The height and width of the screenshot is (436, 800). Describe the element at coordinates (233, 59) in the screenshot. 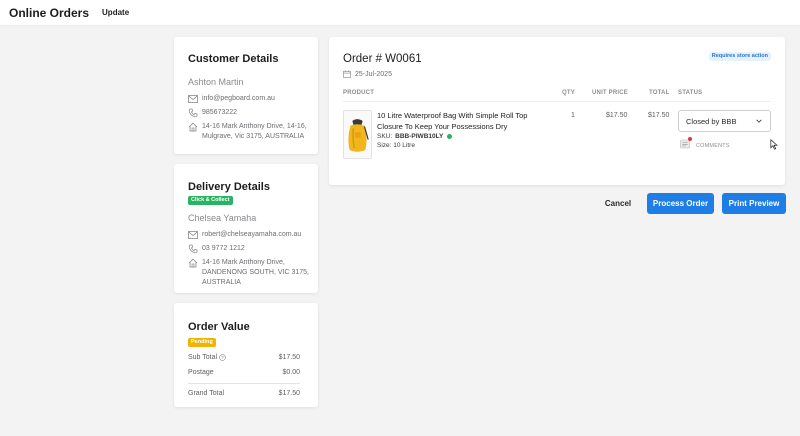

I see `customer-details-heading: Customer Details` at that location.